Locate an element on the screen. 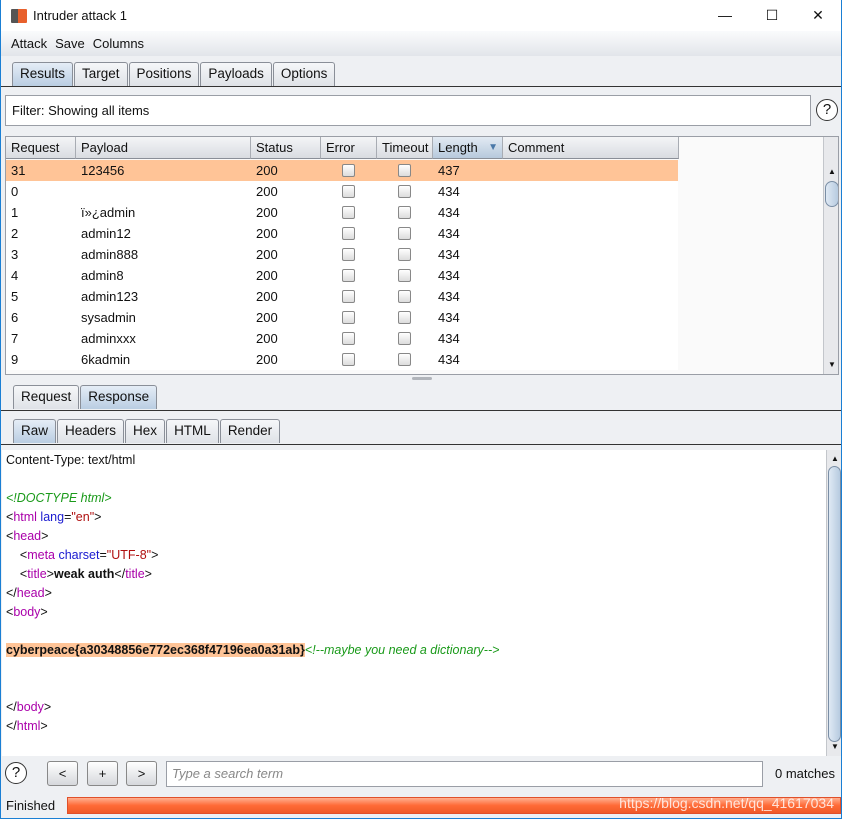 Image resolution: width=842 pixels, height=819 pixels. table-row: 7 adminxxx 200 434 is located at coordinates (342, 338).